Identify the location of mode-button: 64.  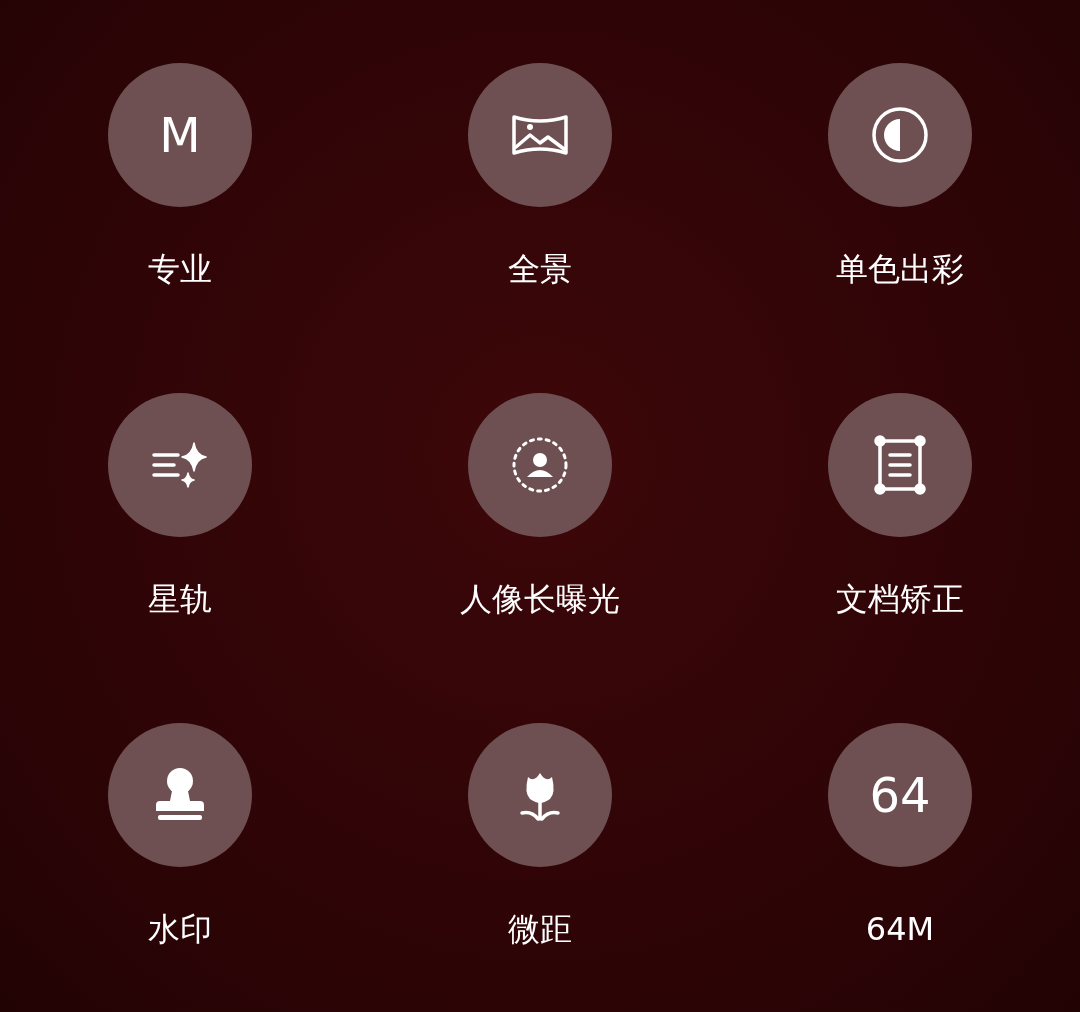
(900, 795).